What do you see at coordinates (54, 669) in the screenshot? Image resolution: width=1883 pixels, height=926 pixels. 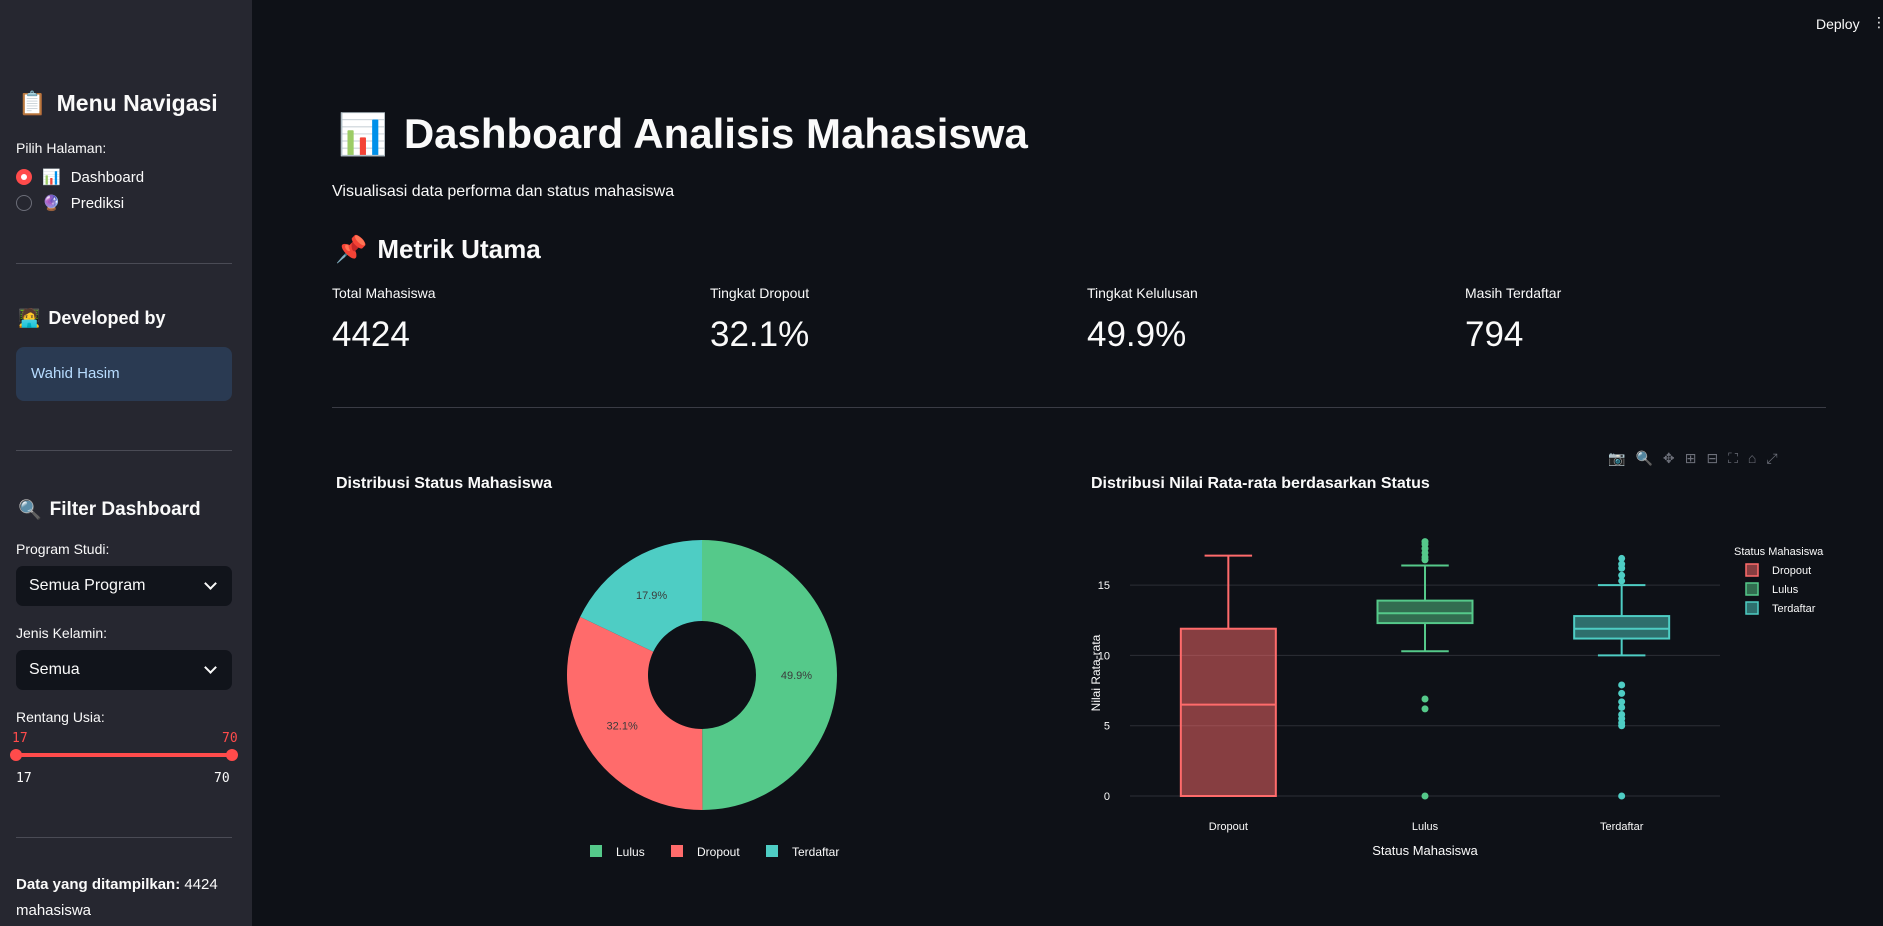 I see `gender-select-value: Semua` at bounding box center [54, 669].